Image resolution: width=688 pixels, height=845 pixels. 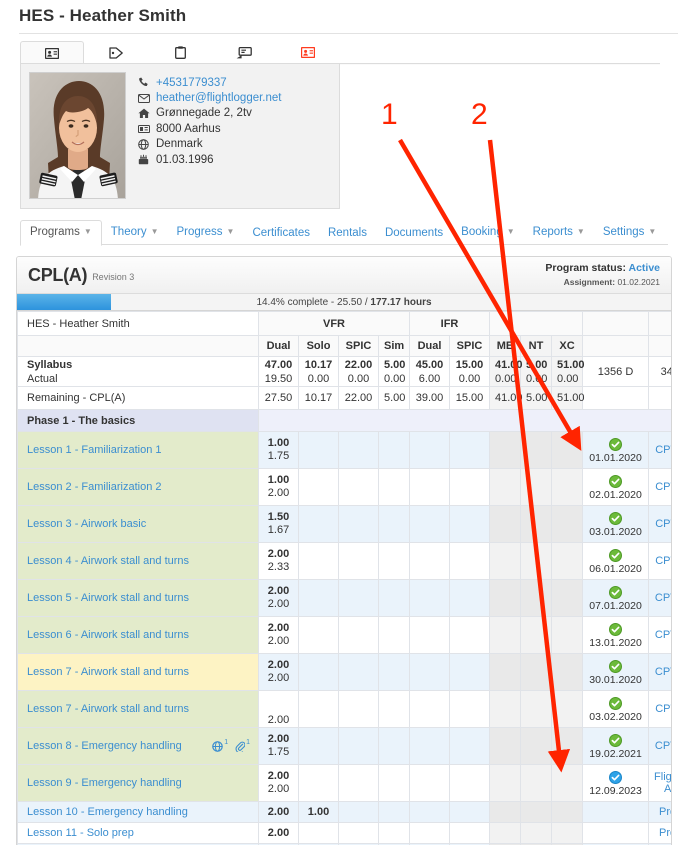 What do you see at coordinates (146, 144) in the screenshot?
I see `globe-icon` at bounding box center [146, 144].